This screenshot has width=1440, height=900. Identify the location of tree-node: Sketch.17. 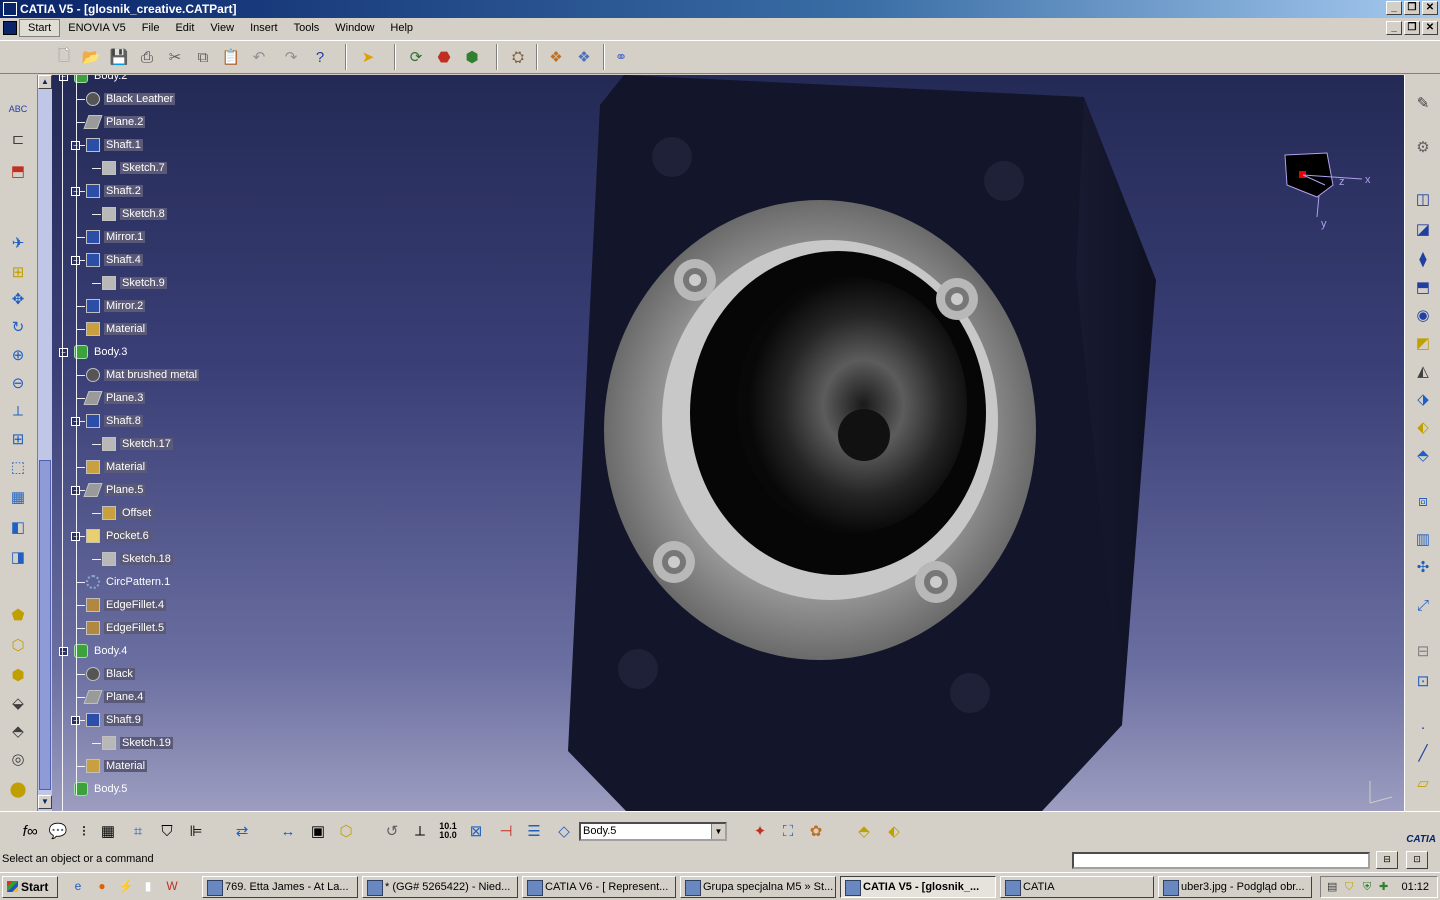
(137, 444).